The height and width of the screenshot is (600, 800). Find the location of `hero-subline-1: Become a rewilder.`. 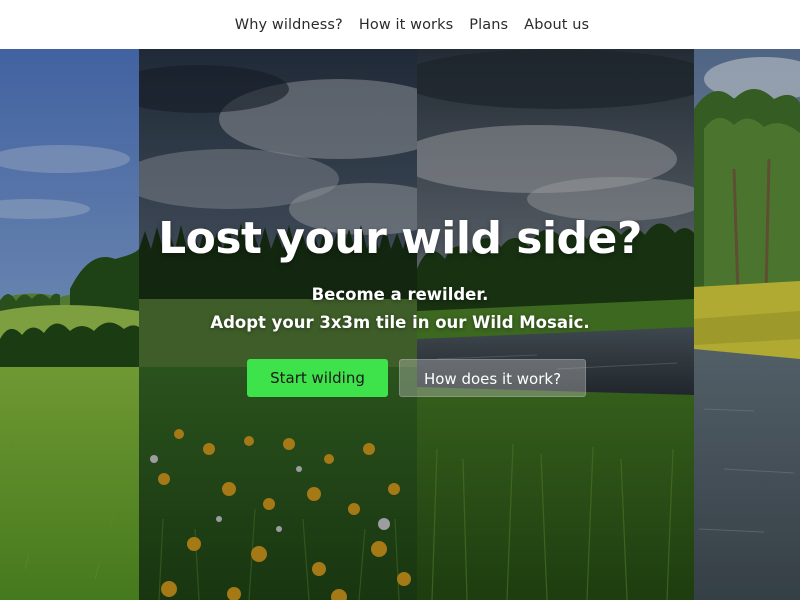

hero-subline-1: Become a rewilder. is located at coordinates (400, 294).